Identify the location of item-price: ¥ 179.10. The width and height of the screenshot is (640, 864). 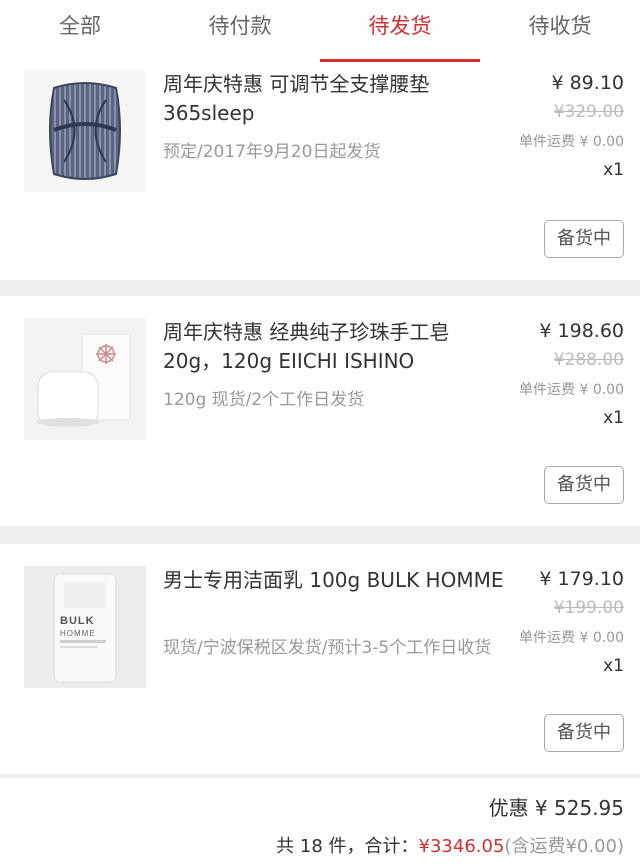
(581, 579).